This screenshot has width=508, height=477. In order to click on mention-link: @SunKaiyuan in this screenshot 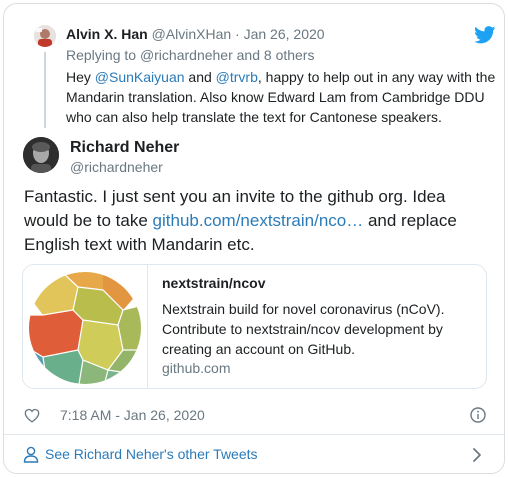, I will do `click(140, 77)`.